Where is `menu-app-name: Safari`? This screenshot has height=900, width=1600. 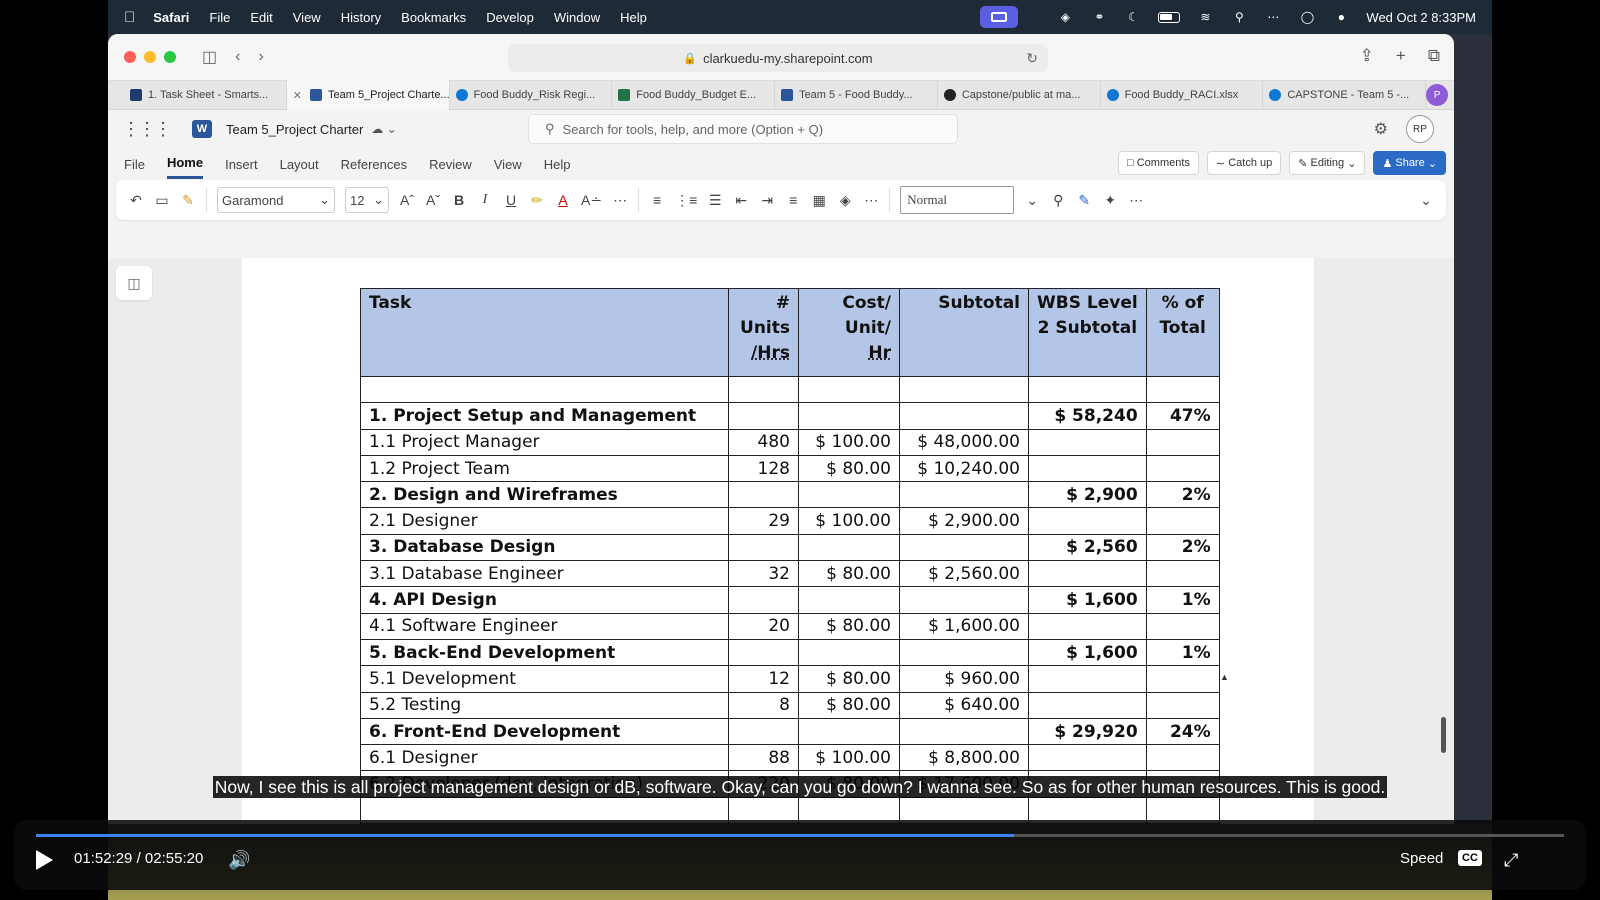
menu-app-name: Safari is located at coordinates (171, 17).